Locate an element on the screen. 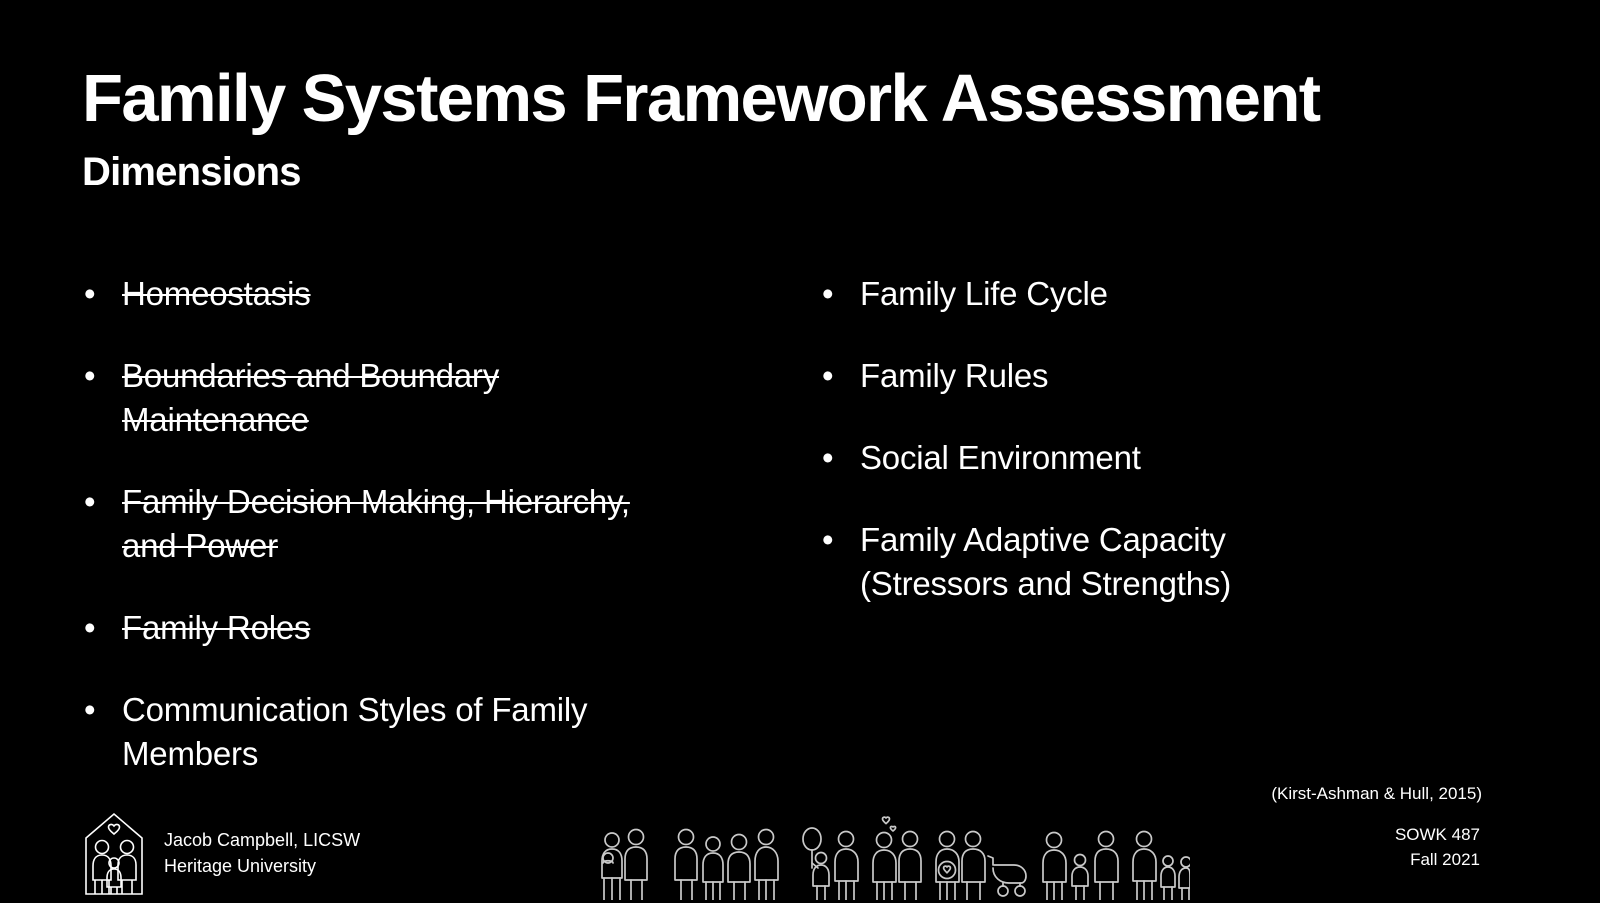  family-figures-pictogram-icon is located at coordinates (890, 853).